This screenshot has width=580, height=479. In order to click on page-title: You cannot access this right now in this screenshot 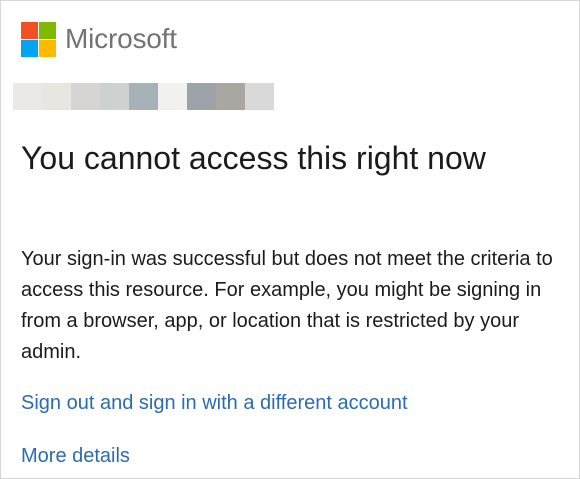, I will do `click(253, 158)`.